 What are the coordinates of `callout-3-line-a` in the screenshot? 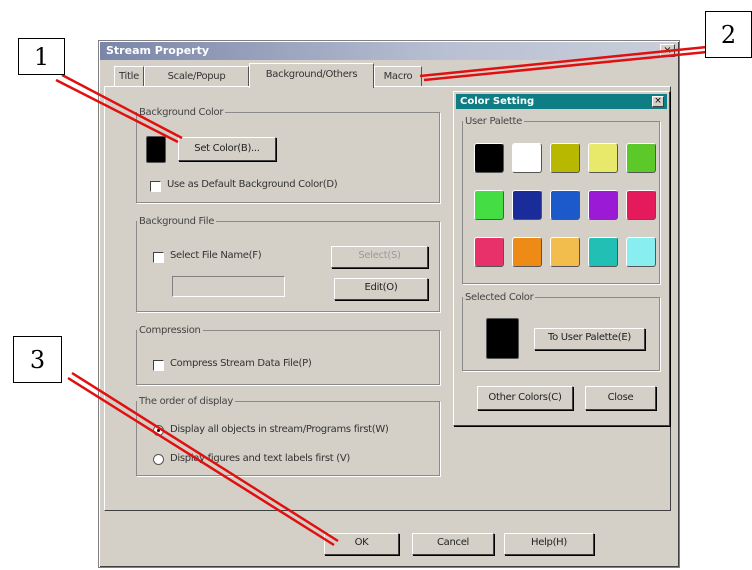 It's located at (205, 457).